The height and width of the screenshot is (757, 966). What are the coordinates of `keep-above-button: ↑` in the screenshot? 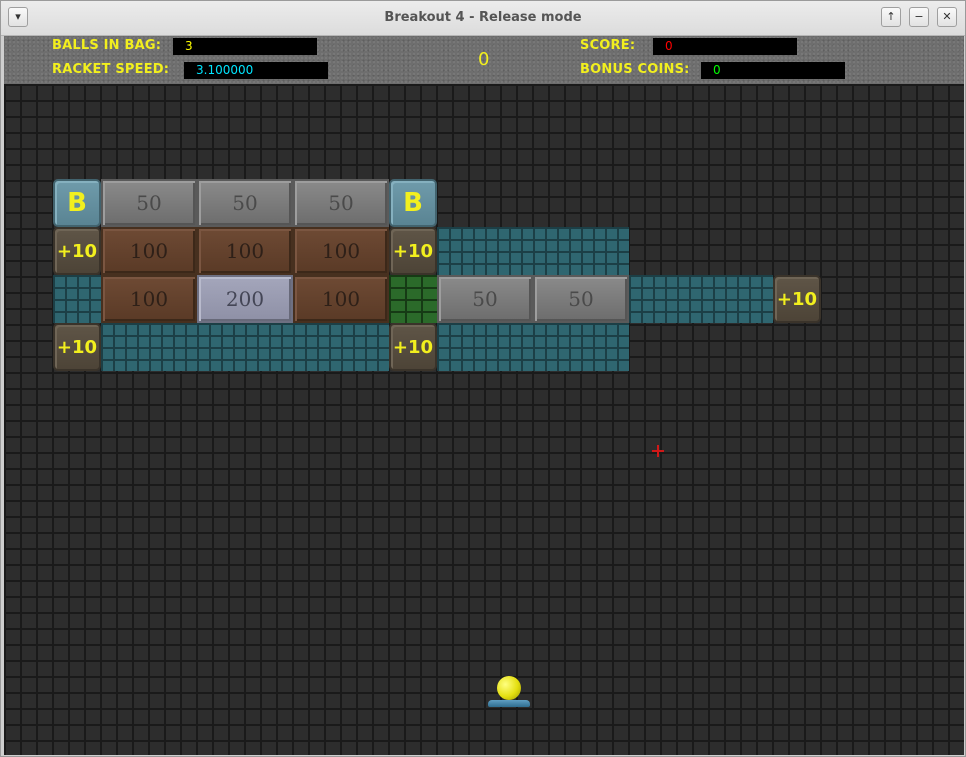 It's located at (891, 17).